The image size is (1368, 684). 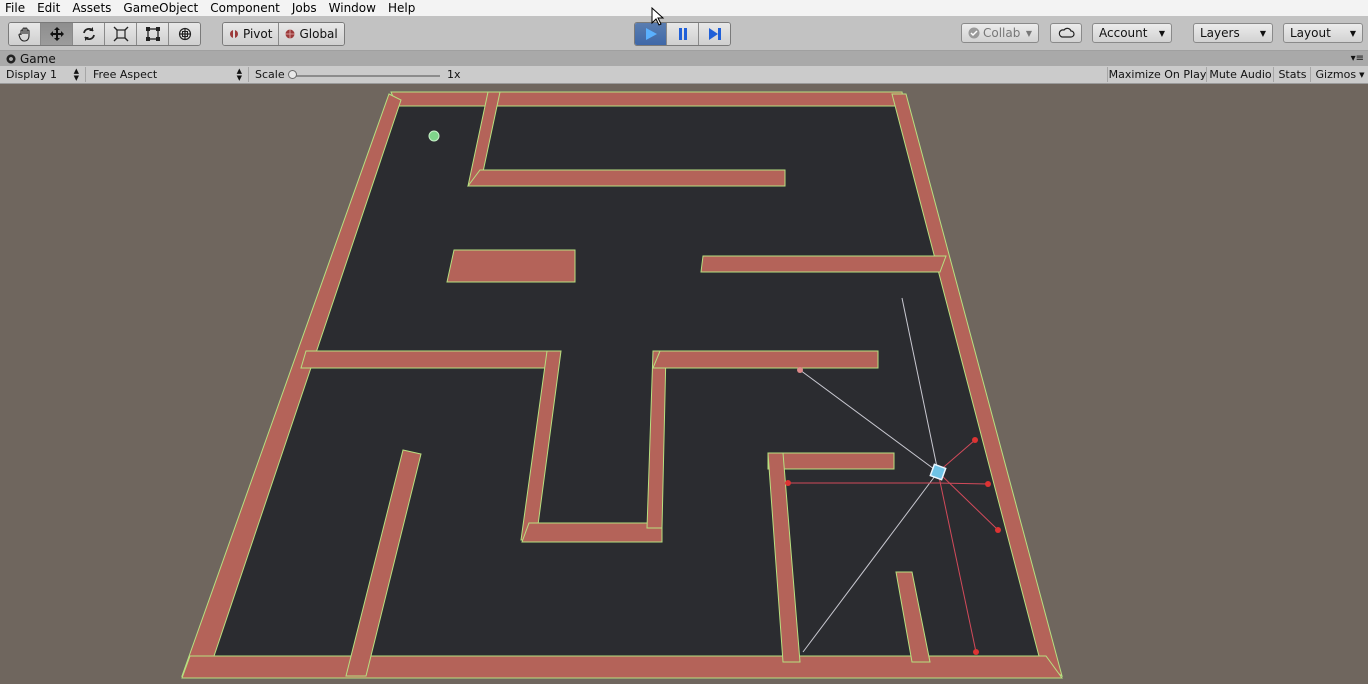 What do you see at coordinates (234, 34) in the screenshot?
I see `pivot-icon` at bounding box center [234, 34].